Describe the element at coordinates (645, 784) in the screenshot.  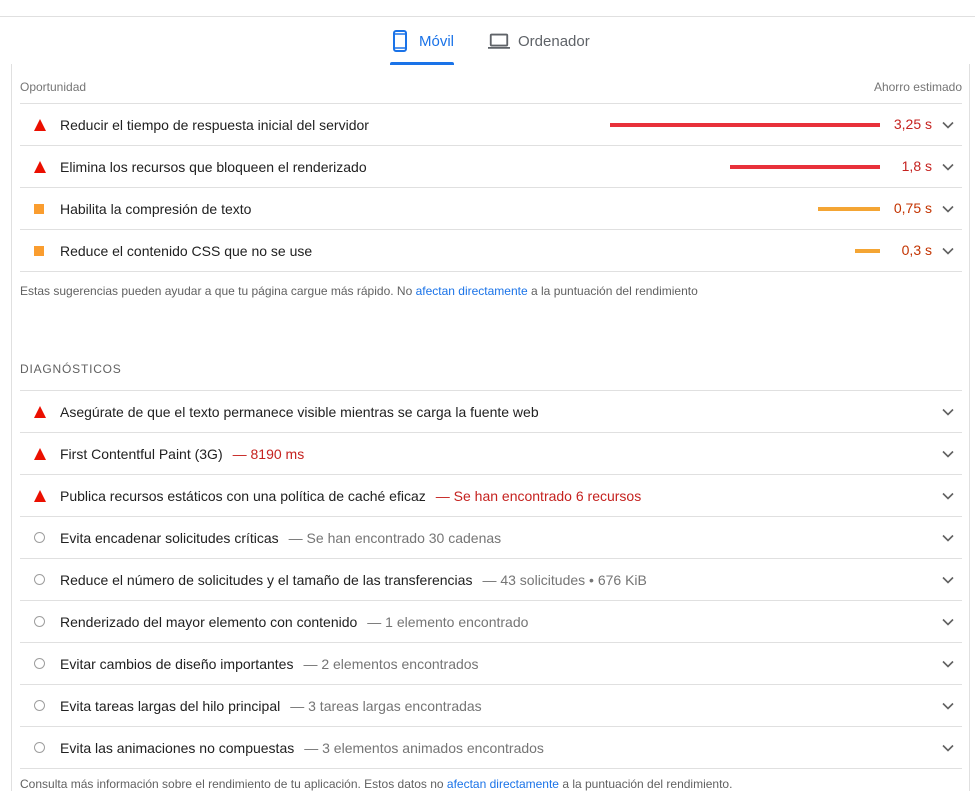
I see `note-text-end: a la puntuación del rendimiento.` at that location.